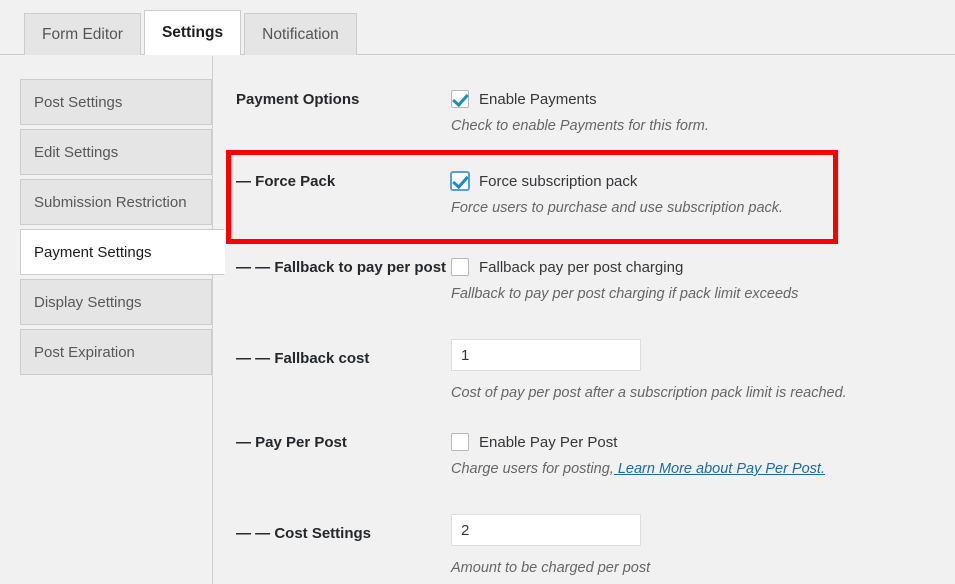  I want to click on sidebar-item-submission-restriction: Submission Restriction, so click(116, 202).